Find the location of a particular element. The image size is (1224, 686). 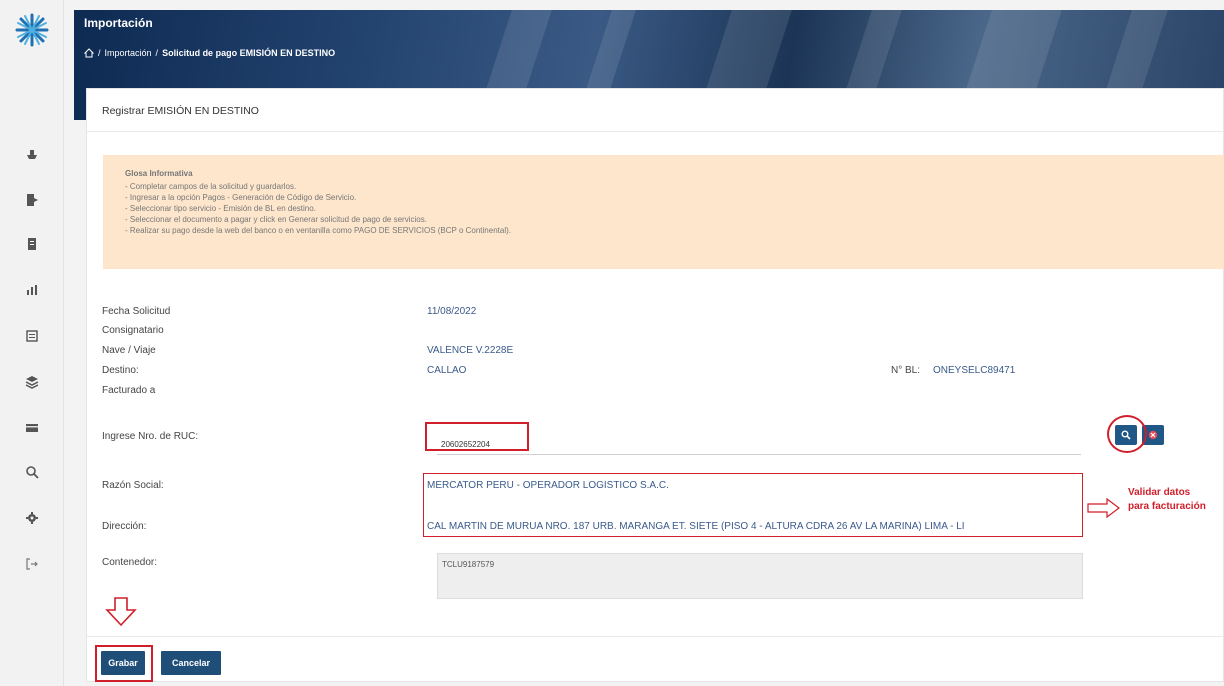

file-icon is located at coordinates (32, 244).